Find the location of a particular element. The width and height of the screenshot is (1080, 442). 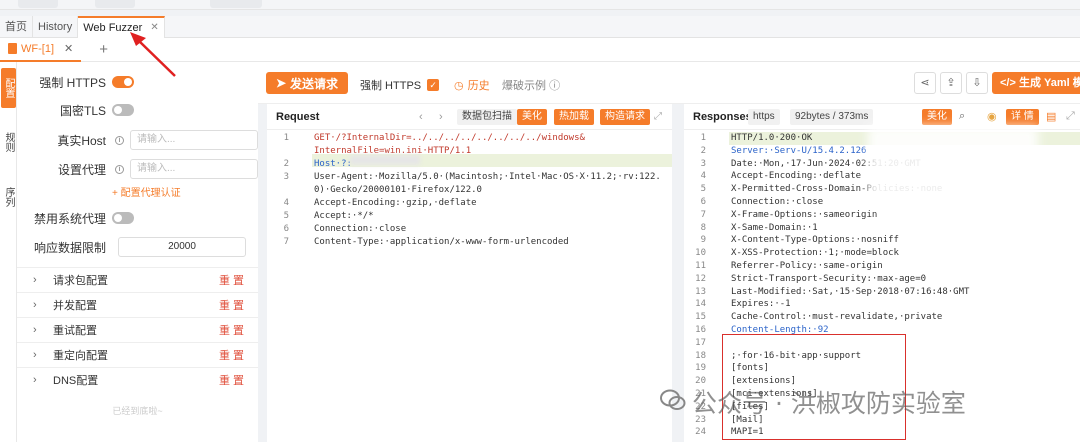

code-line: Expires:·-1 is located at coordinates (761, 304).